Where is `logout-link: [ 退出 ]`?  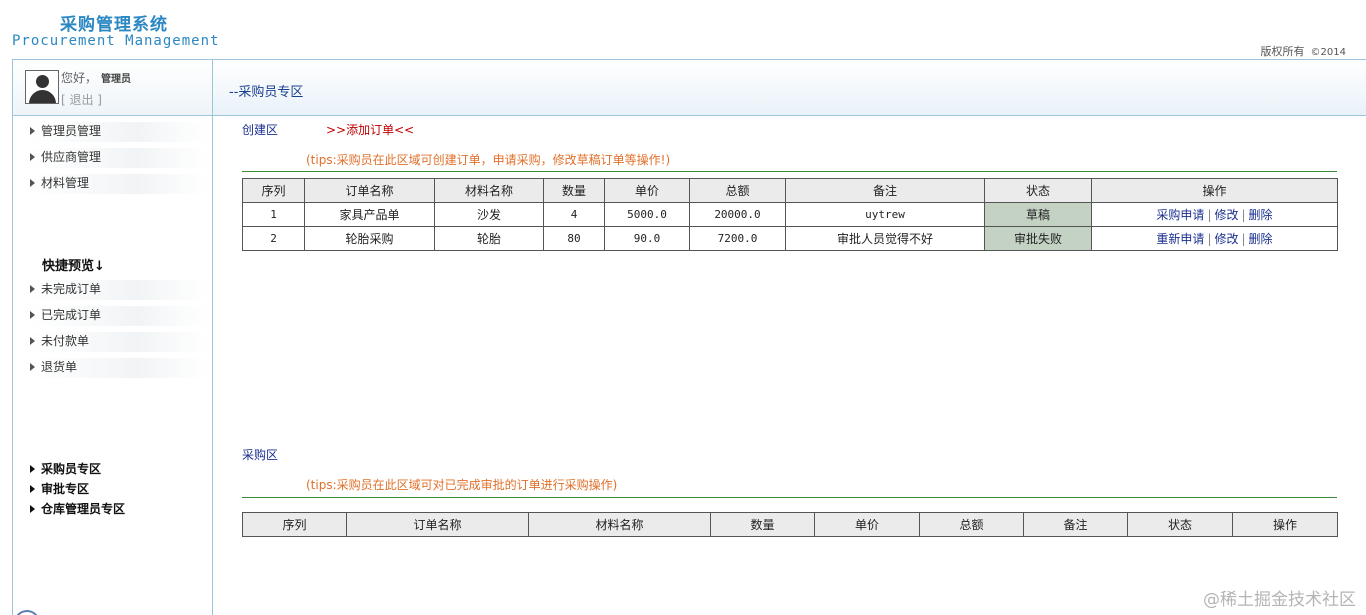 logout-link: [ 退出 ] is located at coordinates (81, 99).